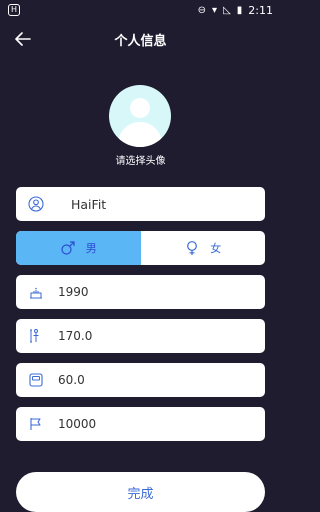  Describe the element at coordinates (36, 424) in the screenshot. I see `flag-icon` at that location.